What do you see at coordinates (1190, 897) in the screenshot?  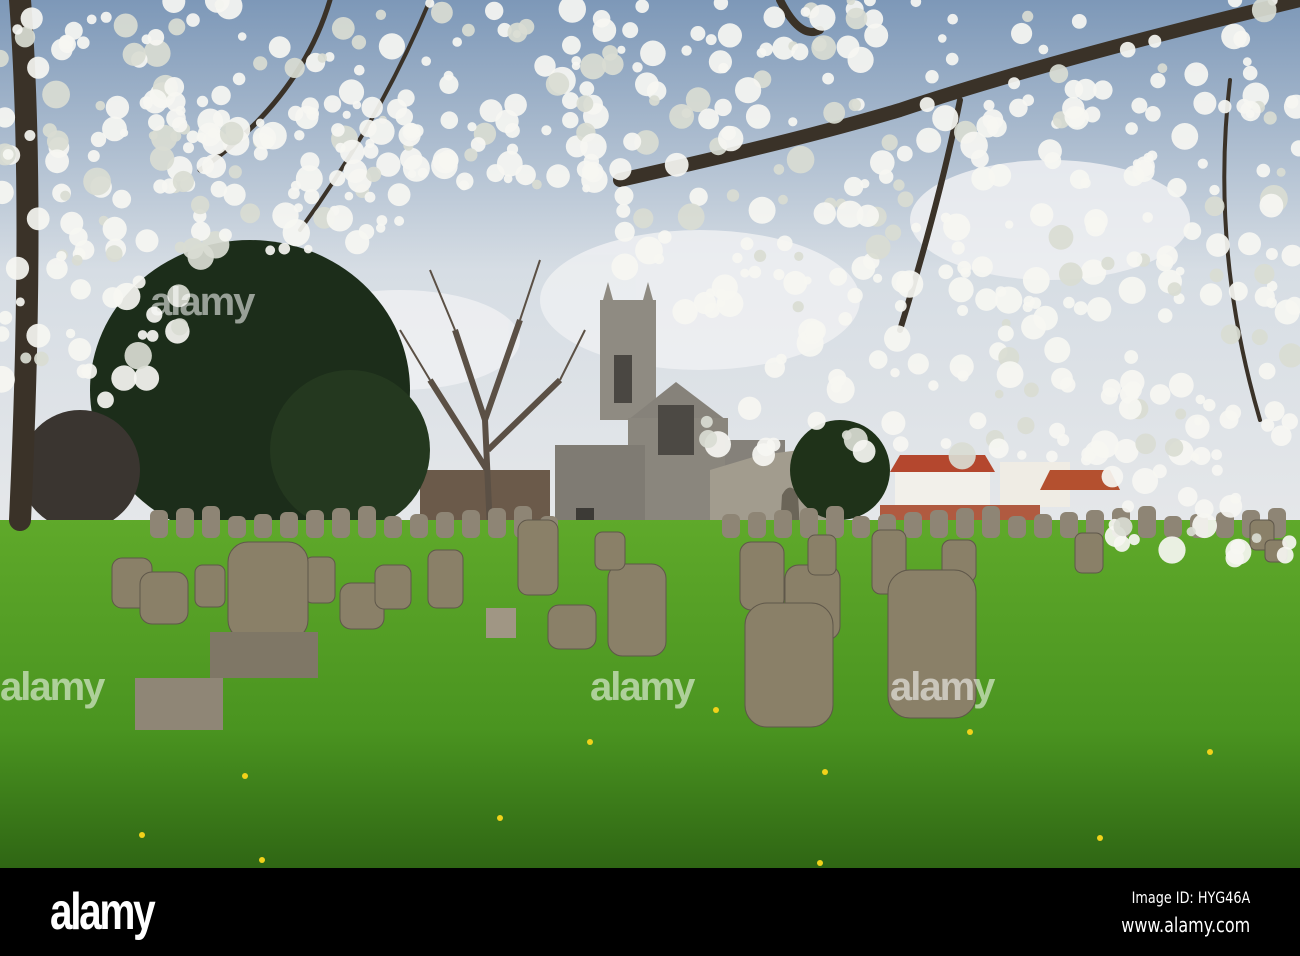 I see `image-id: Image ID: HYG46A` at bounding box center [1190, 897].